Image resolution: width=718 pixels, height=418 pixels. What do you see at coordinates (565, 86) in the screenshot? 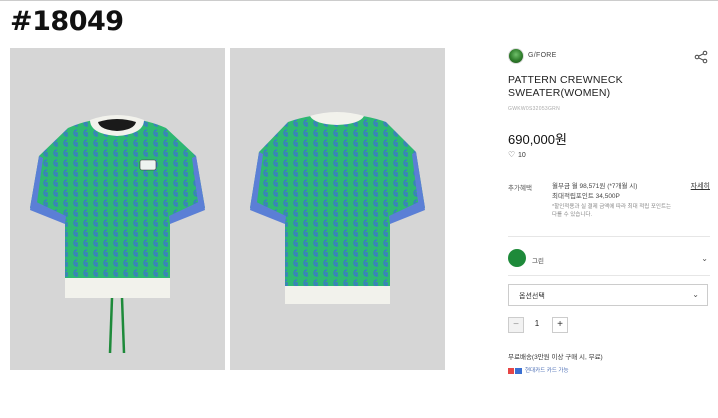
I see `product-title: PATTERN CREWNECK SWEATER(WOMEN)` at bounding box center [565, 86].